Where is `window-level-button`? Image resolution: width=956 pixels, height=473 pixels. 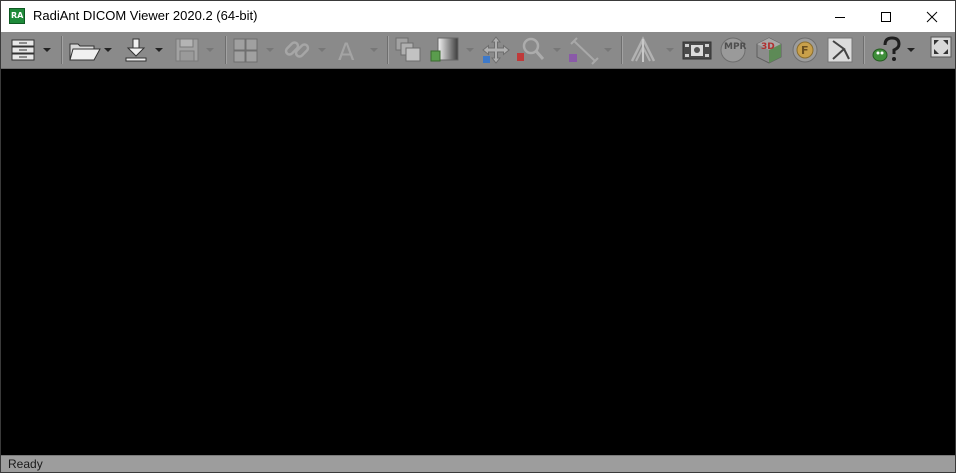 window-level-button is located at coordinates (452, 50).